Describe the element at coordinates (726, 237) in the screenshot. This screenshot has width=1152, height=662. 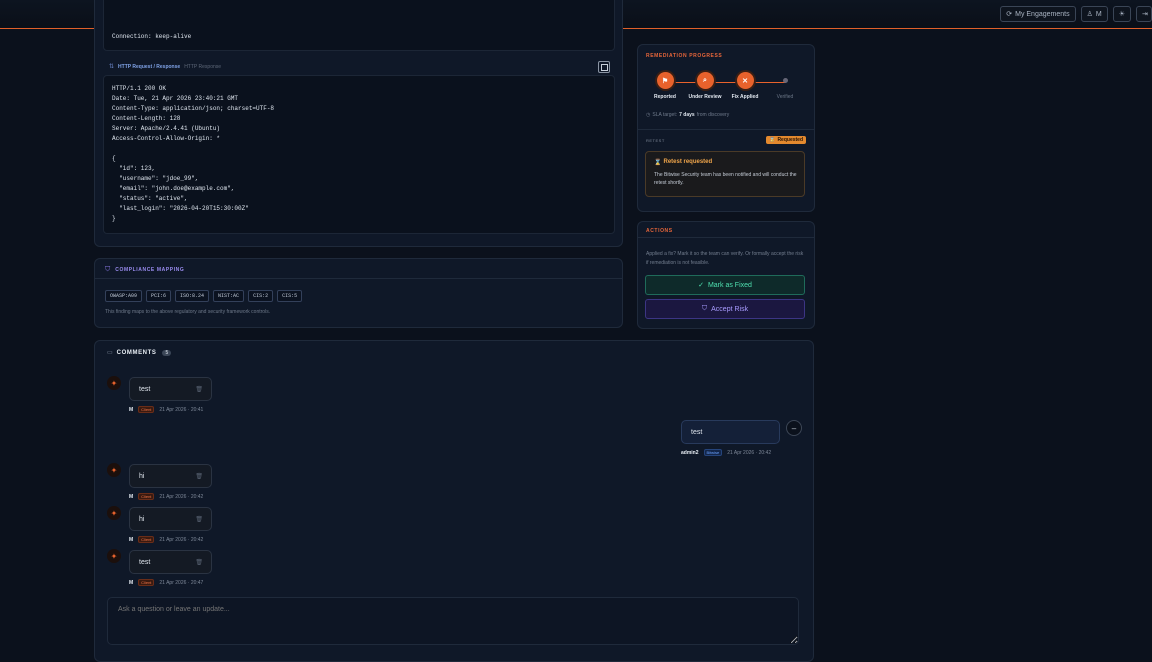
I see `actions-divider` at that location.